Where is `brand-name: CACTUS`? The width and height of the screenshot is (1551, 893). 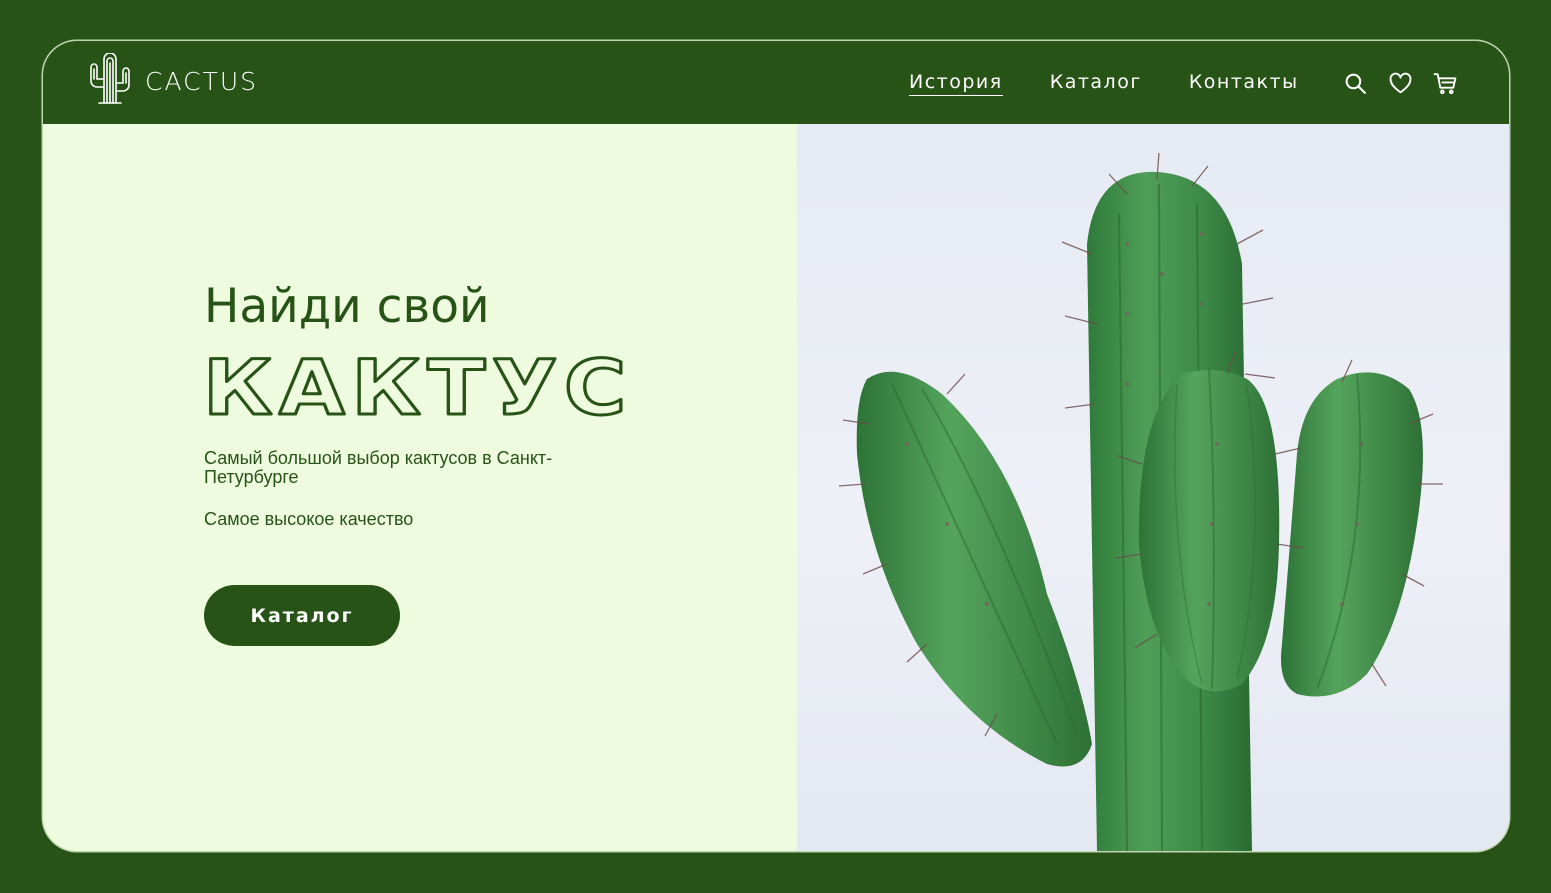 brand-name: CACTUS is located at coordinates (202, 81).